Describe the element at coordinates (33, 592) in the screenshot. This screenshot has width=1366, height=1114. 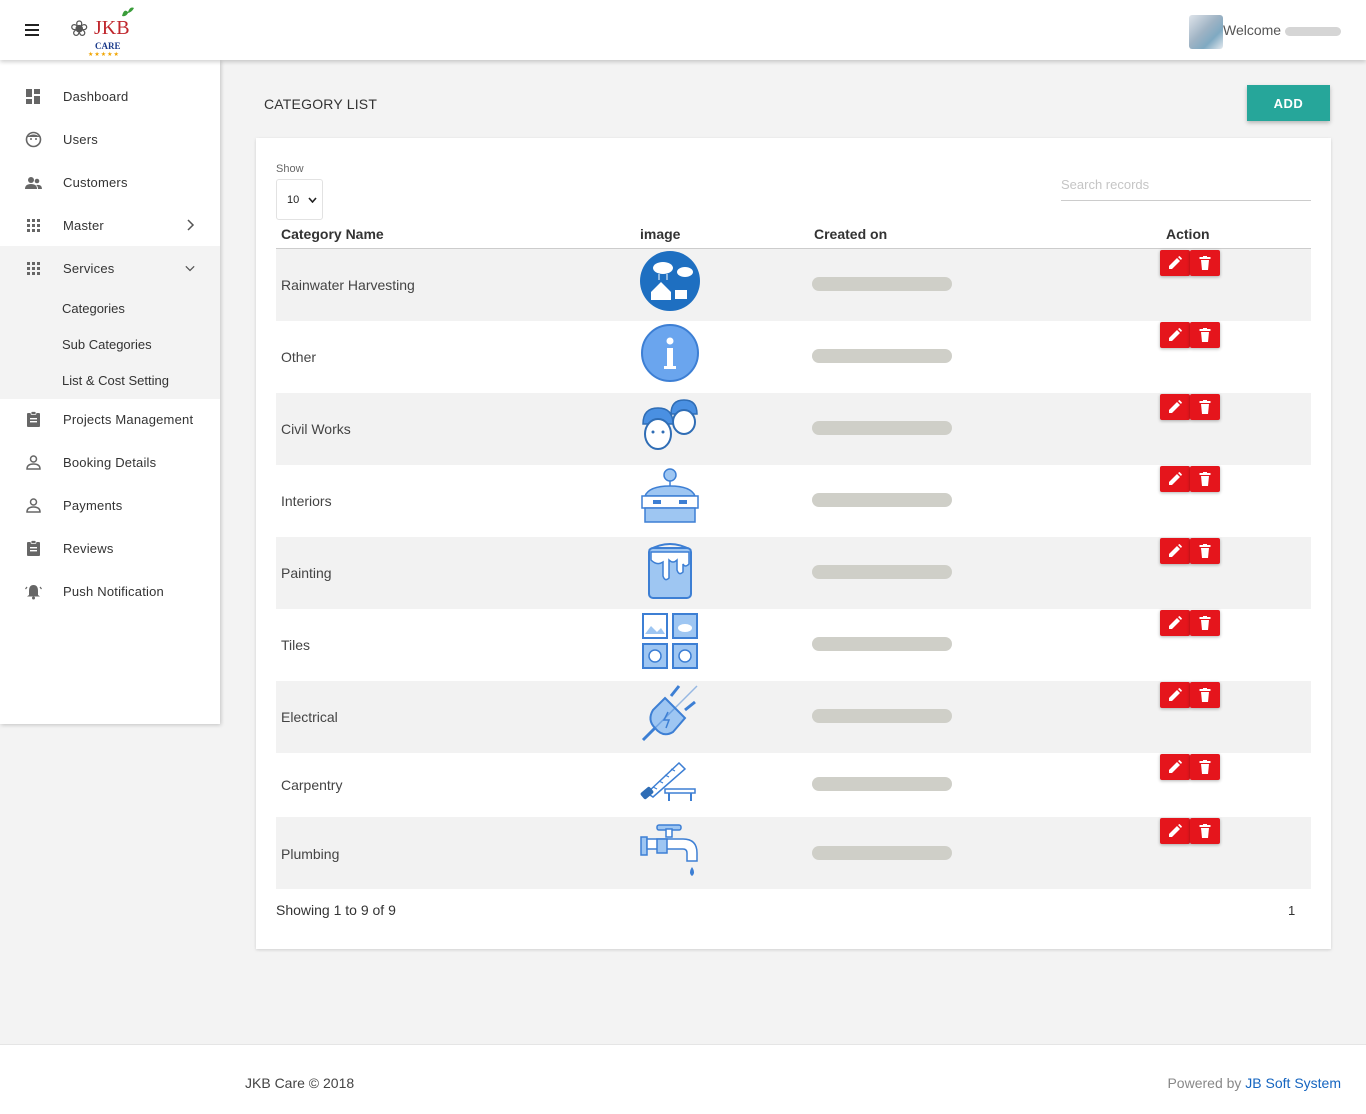
I see `bell-icon` at that location.